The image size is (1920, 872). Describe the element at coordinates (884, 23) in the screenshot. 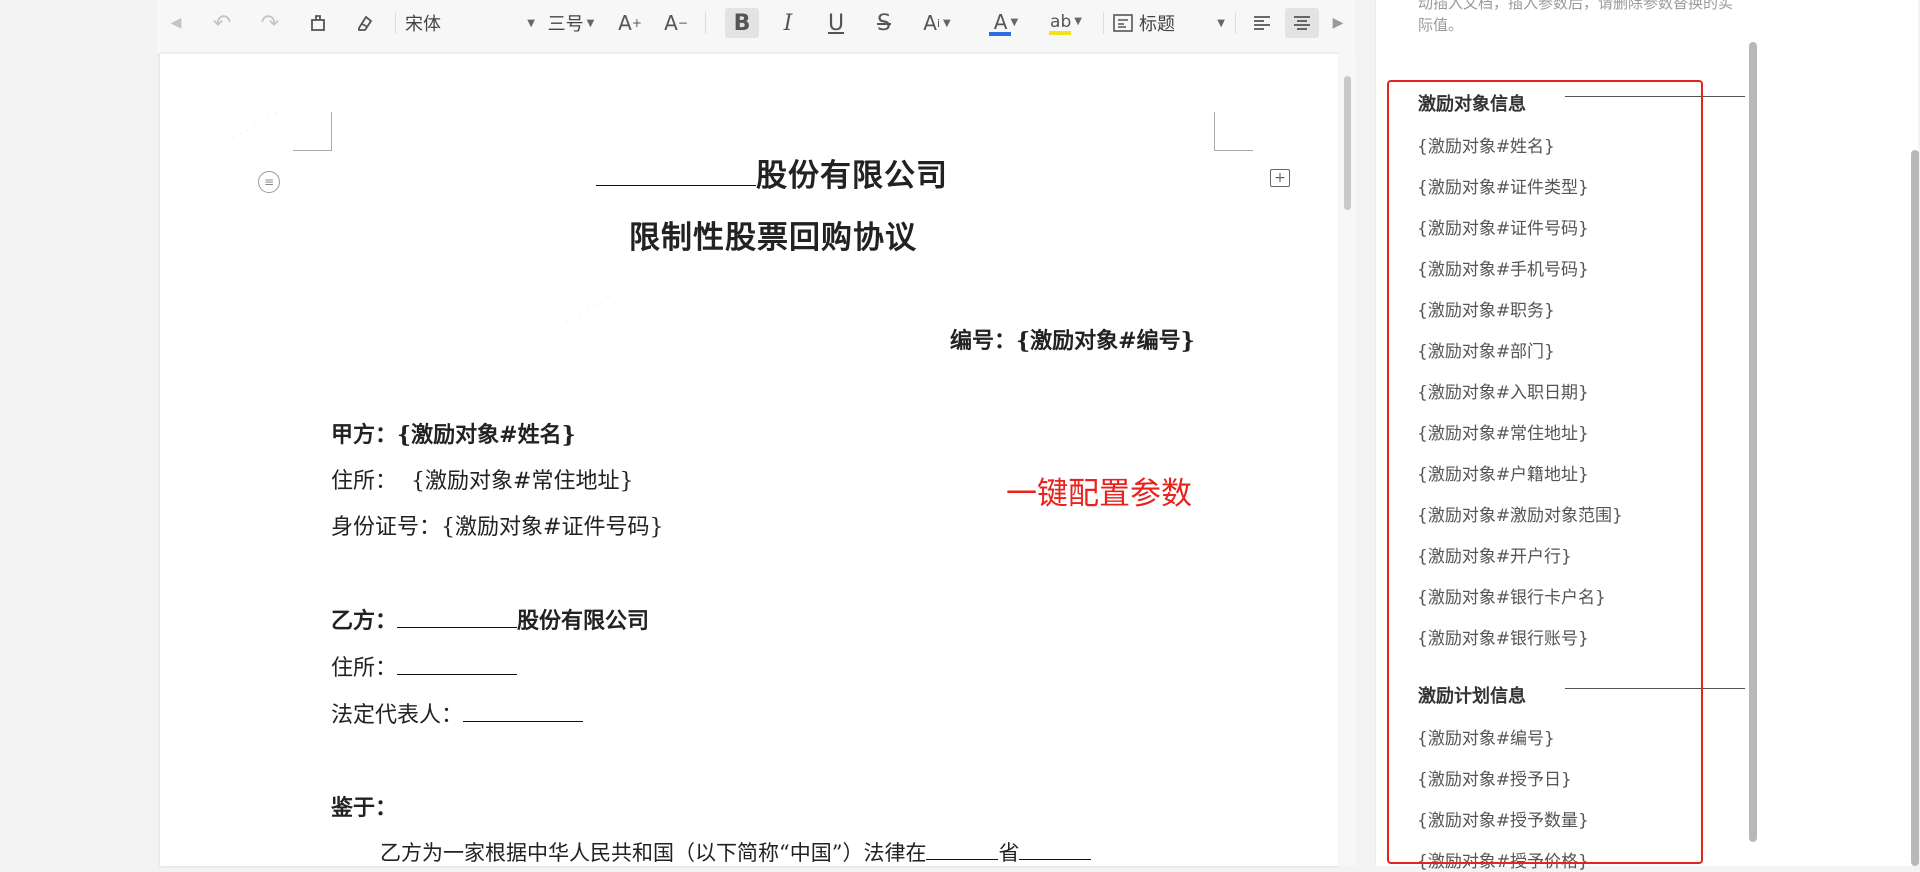

I see `strikethrough-icon: S` at that location.